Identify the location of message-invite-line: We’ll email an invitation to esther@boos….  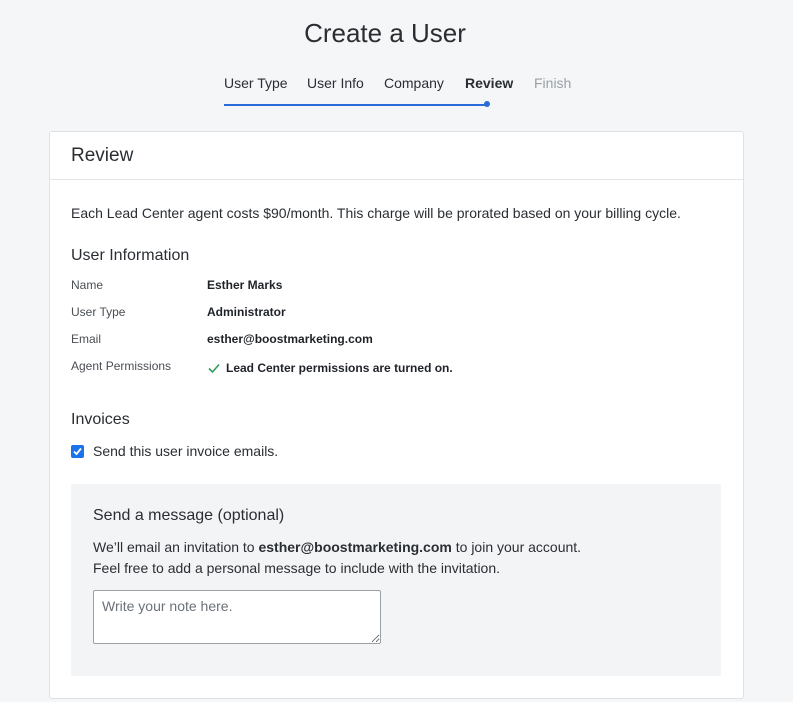
(337, 547).